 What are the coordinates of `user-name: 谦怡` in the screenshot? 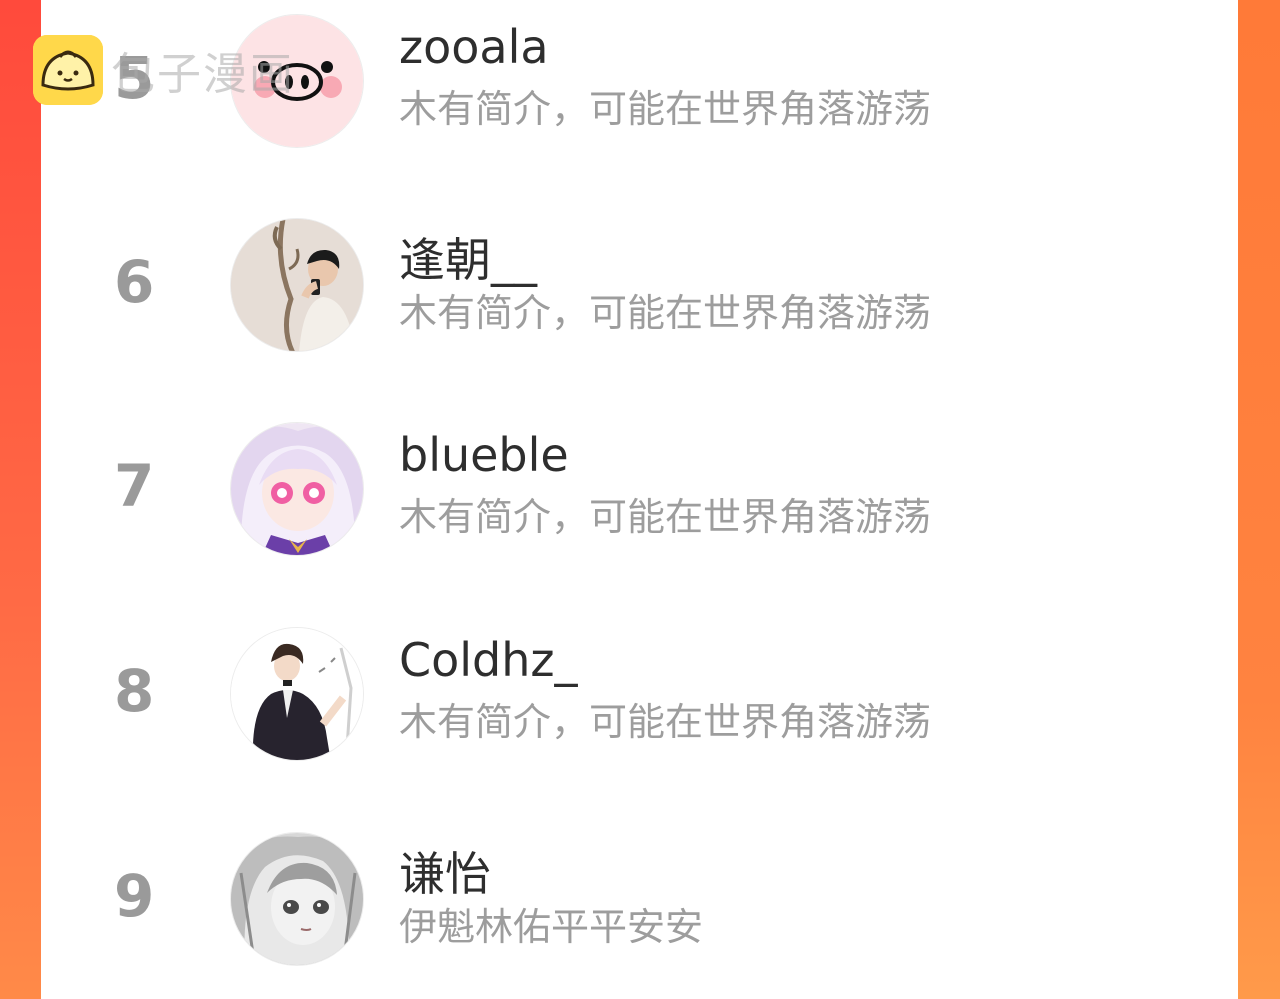 It's located at (445, 871).